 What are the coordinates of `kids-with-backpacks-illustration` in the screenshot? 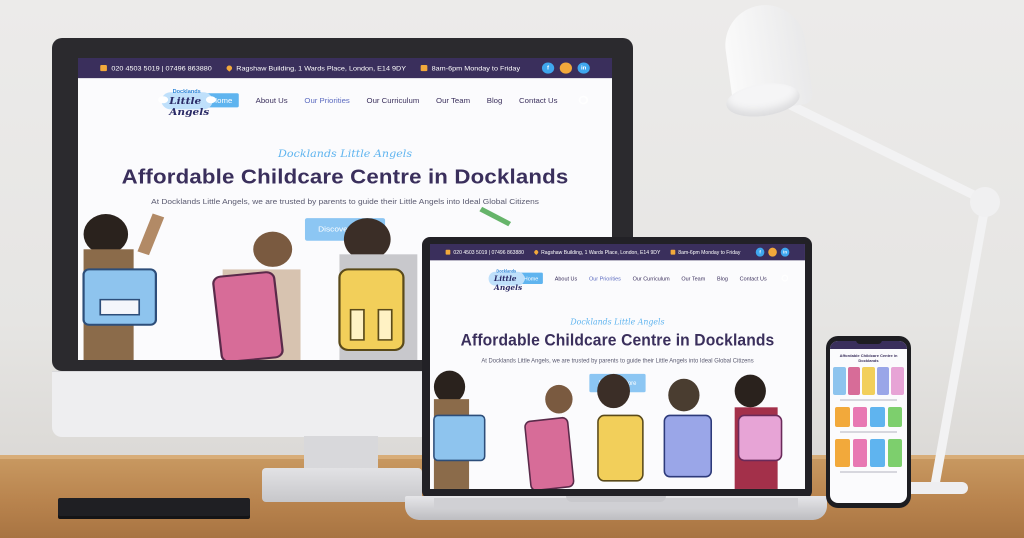 It's located at (608, 429).